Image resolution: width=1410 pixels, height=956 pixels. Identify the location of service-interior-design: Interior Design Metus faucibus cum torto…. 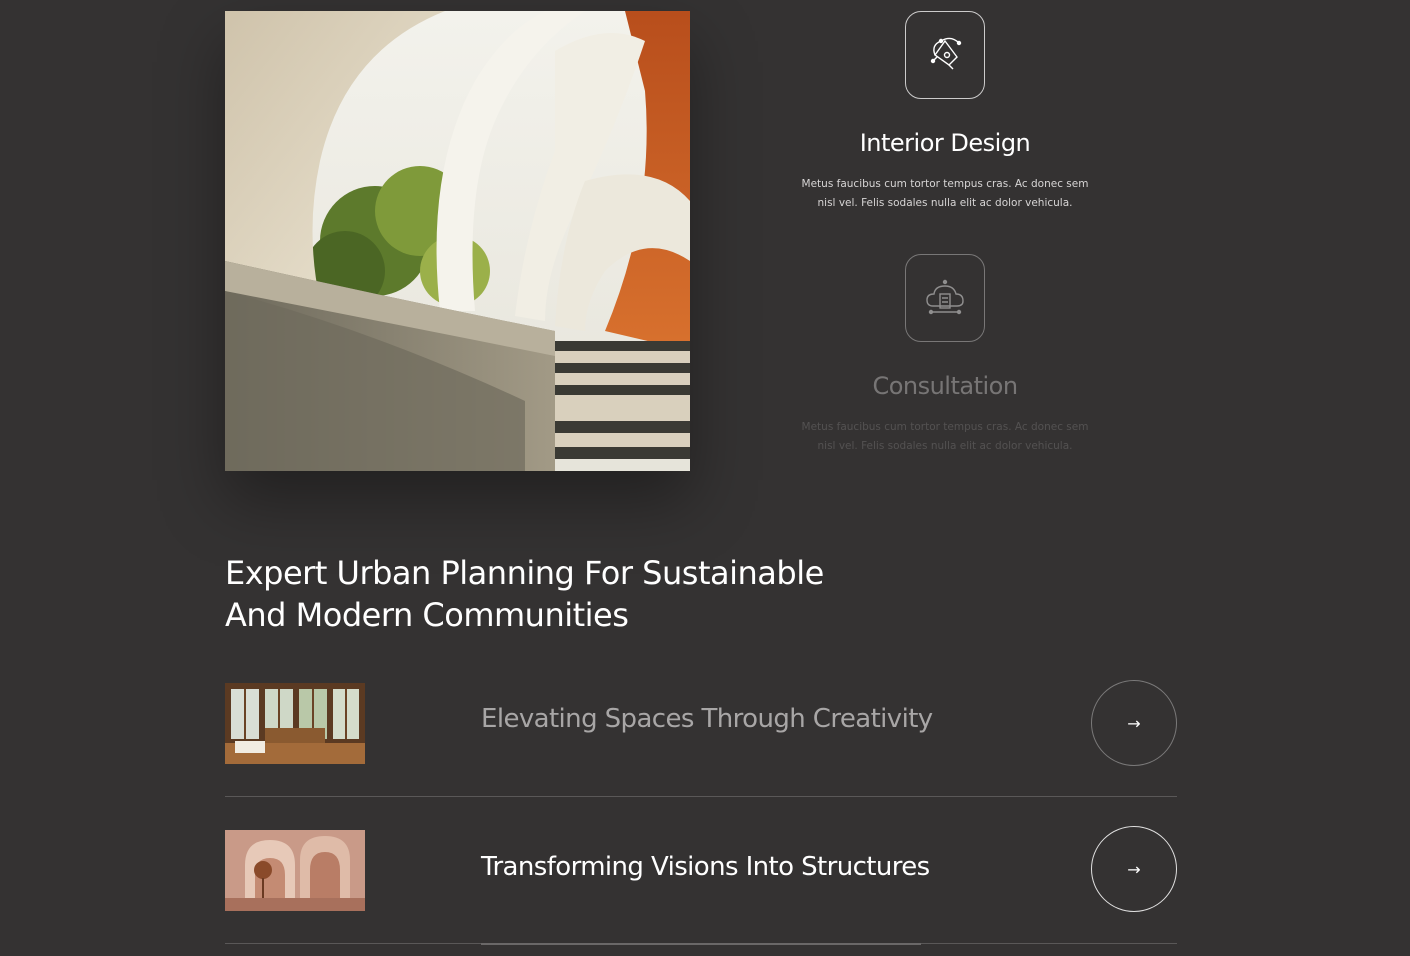
(945, 112).